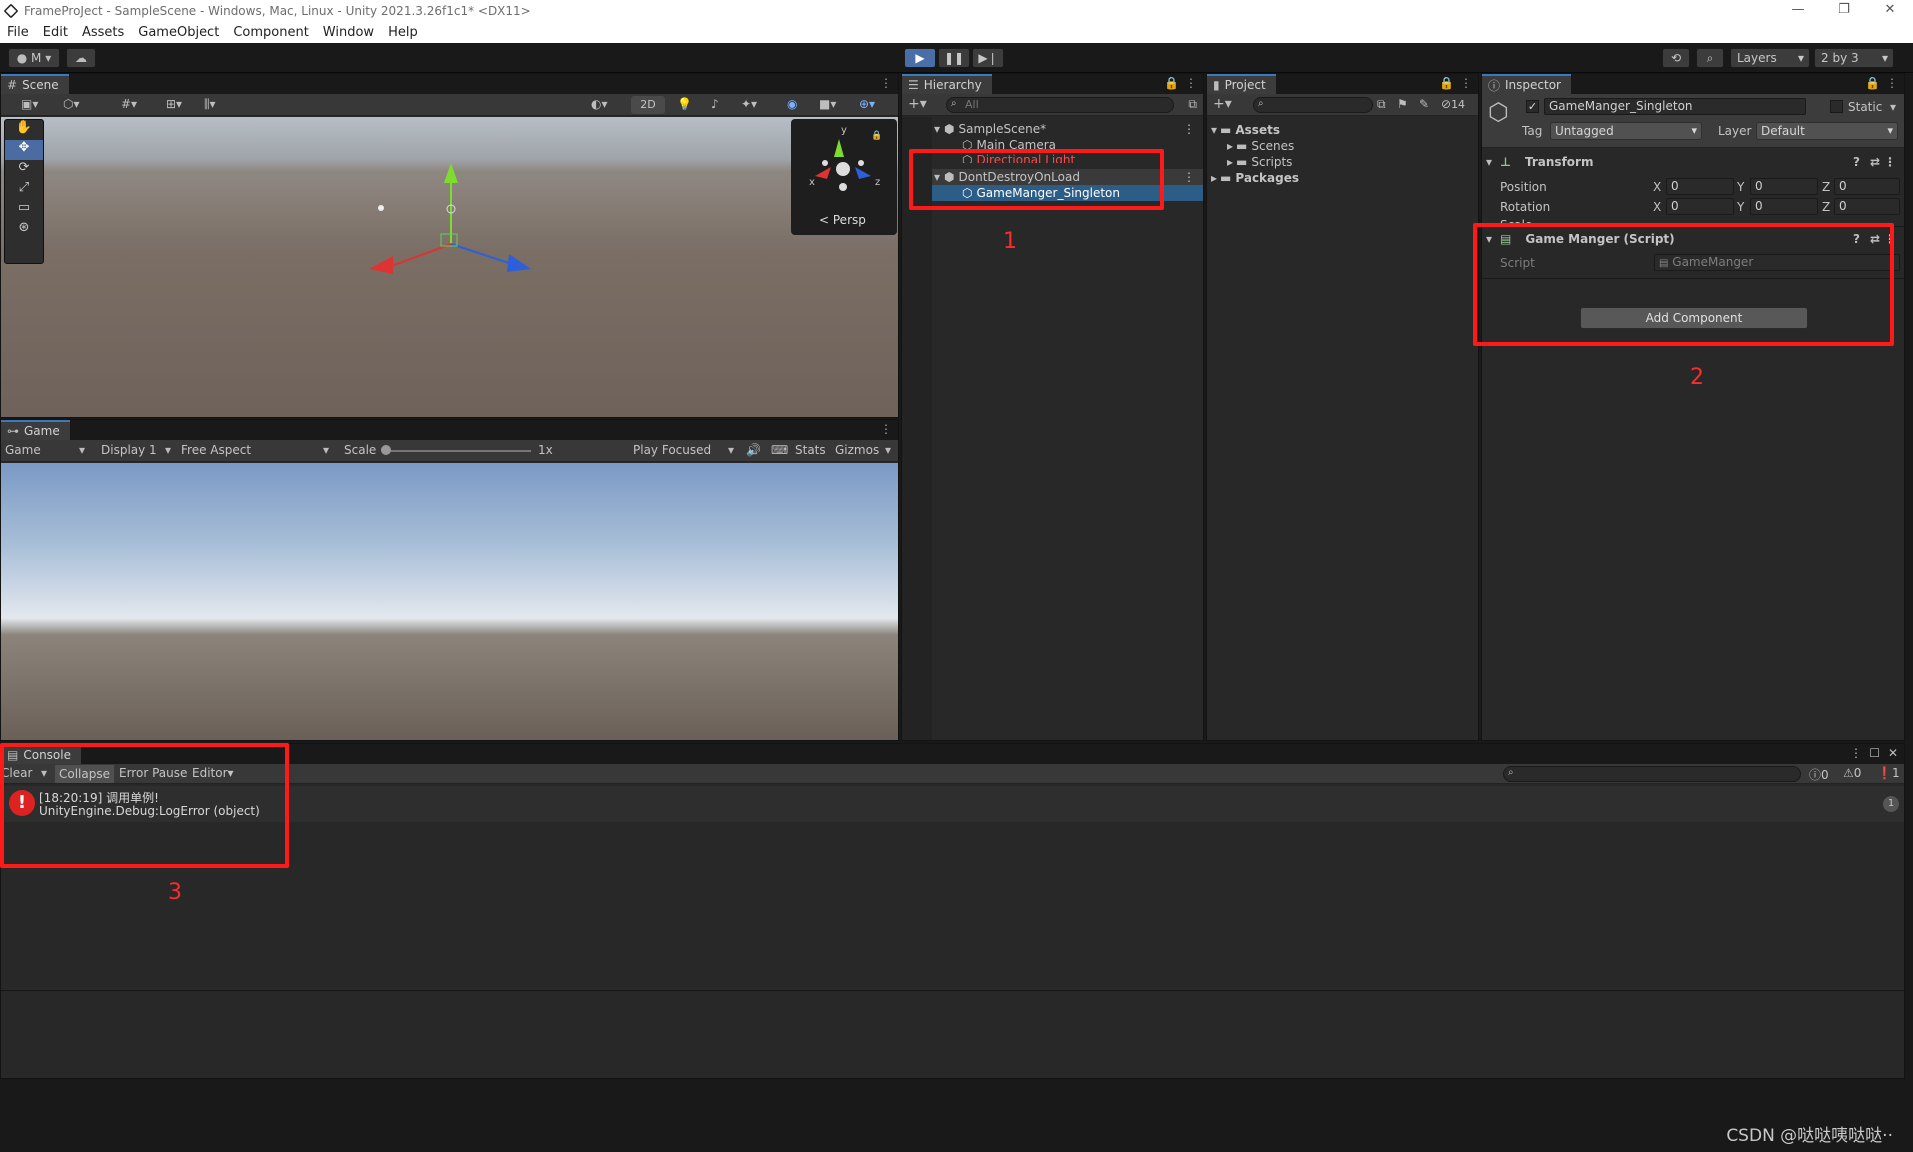 This screenshot has width=1913, height=1152. I want to click on scale-tool-icon: ⤢, so click(24, 190).